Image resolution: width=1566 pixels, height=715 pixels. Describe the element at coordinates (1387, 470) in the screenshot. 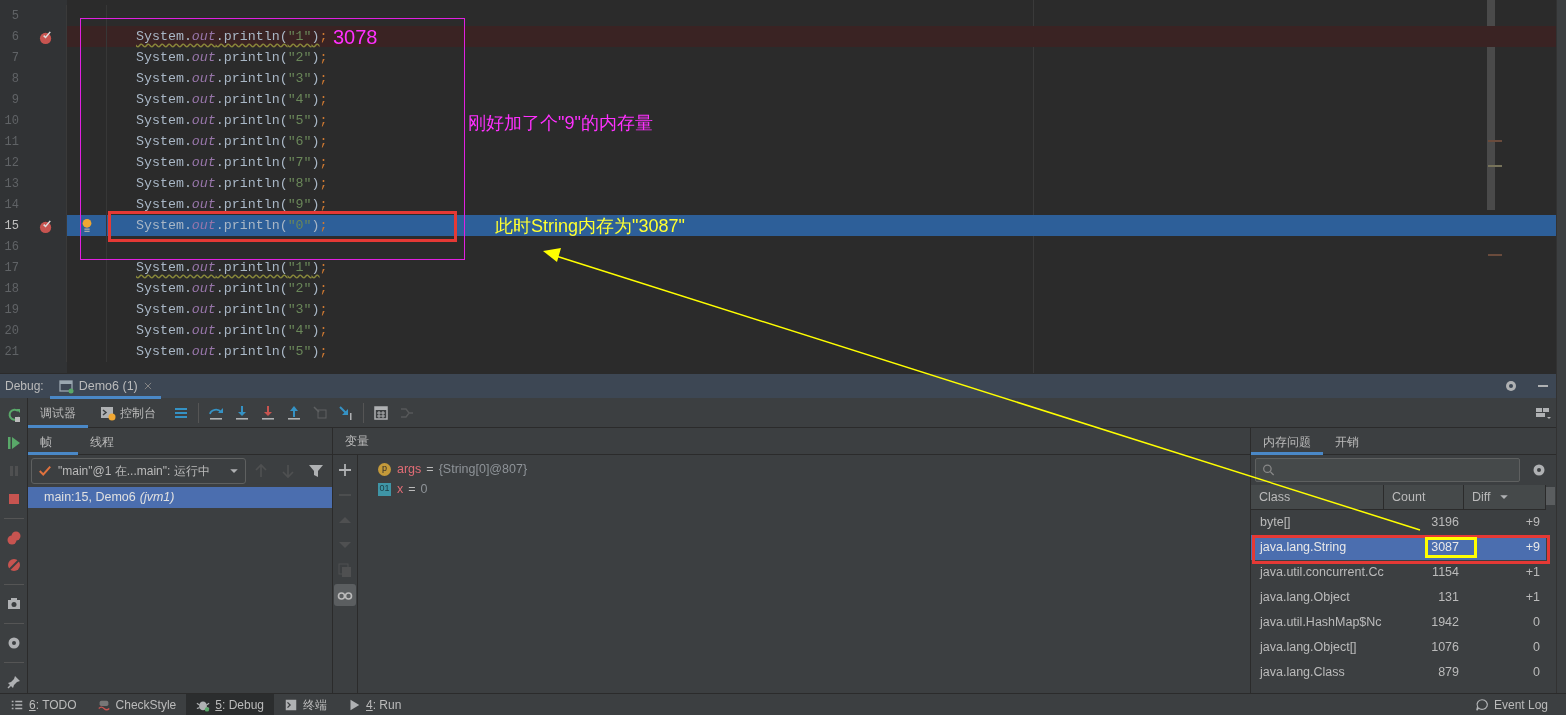

I see `search-field` at that location.